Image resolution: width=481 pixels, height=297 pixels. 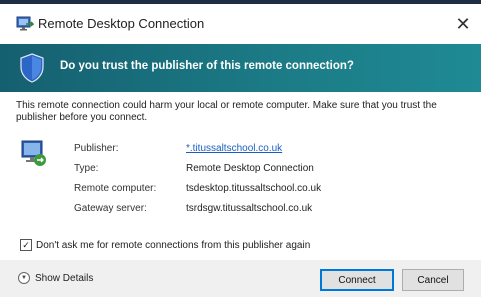 What do you see at coordinates (110, 208) in the screenshot?
I see `gateway-server-label: Gateway server:` at bounding box center [110, 208].